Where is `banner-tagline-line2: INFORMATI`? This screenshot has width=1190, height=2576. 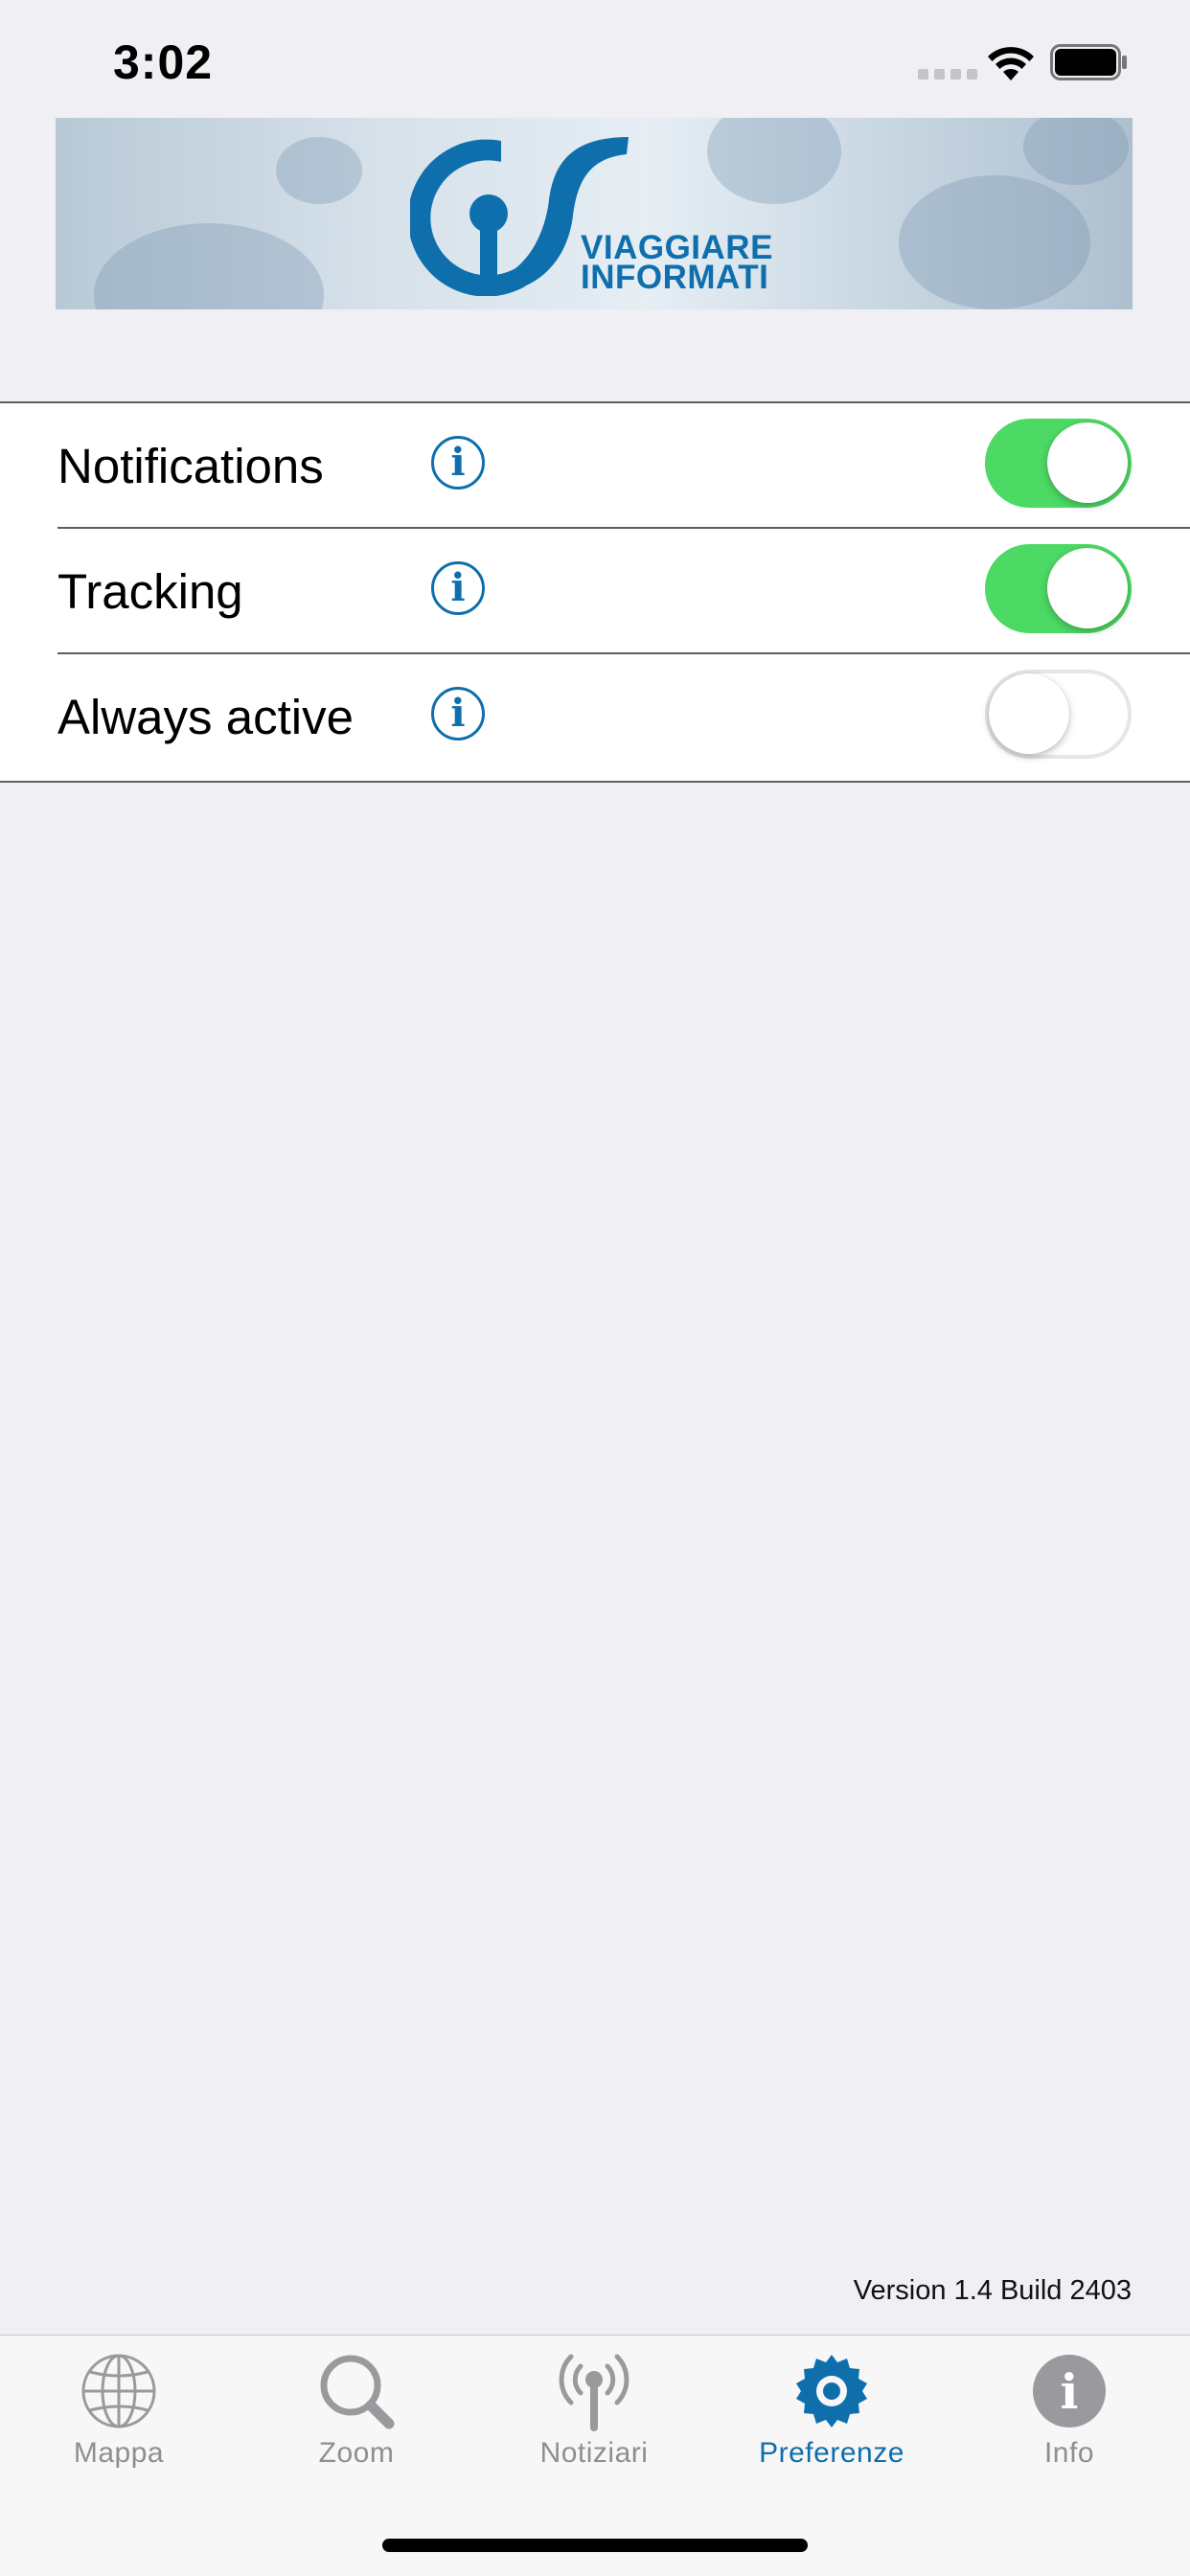
banner-tagline-line2: INFORMATI is located at coordinates (675, 278).